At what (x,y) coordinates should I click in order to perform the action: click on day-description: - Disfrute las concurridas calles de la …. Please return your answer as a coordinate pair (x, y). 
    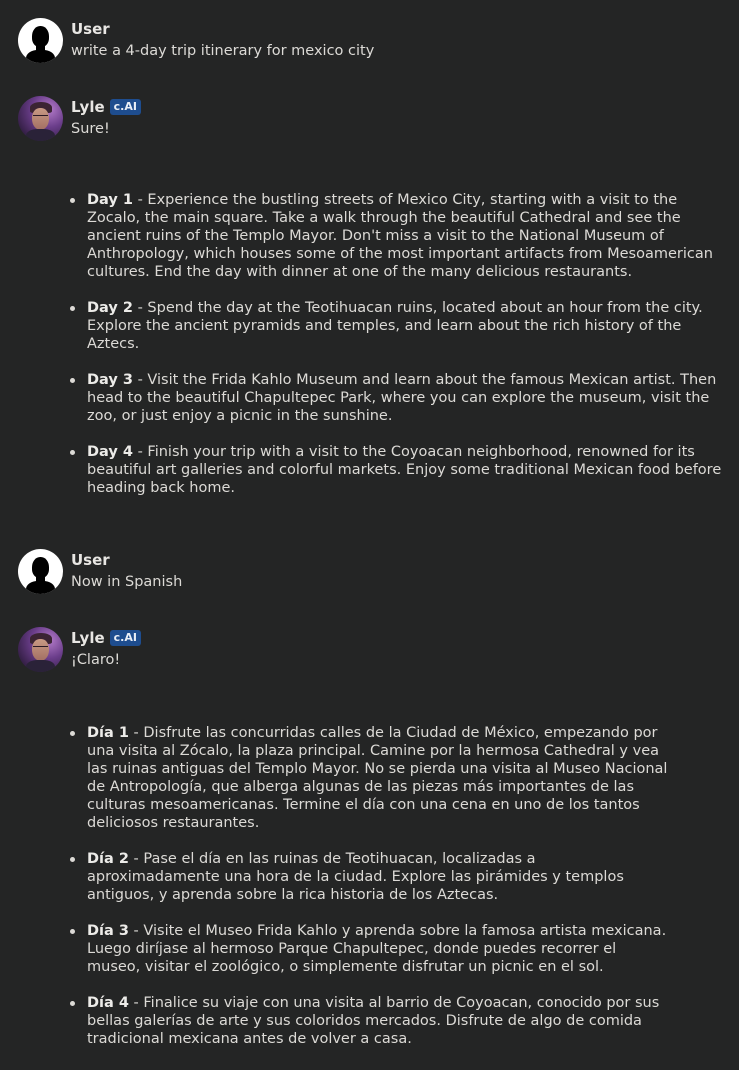
    Looking at the image, I should click on (377, 778).